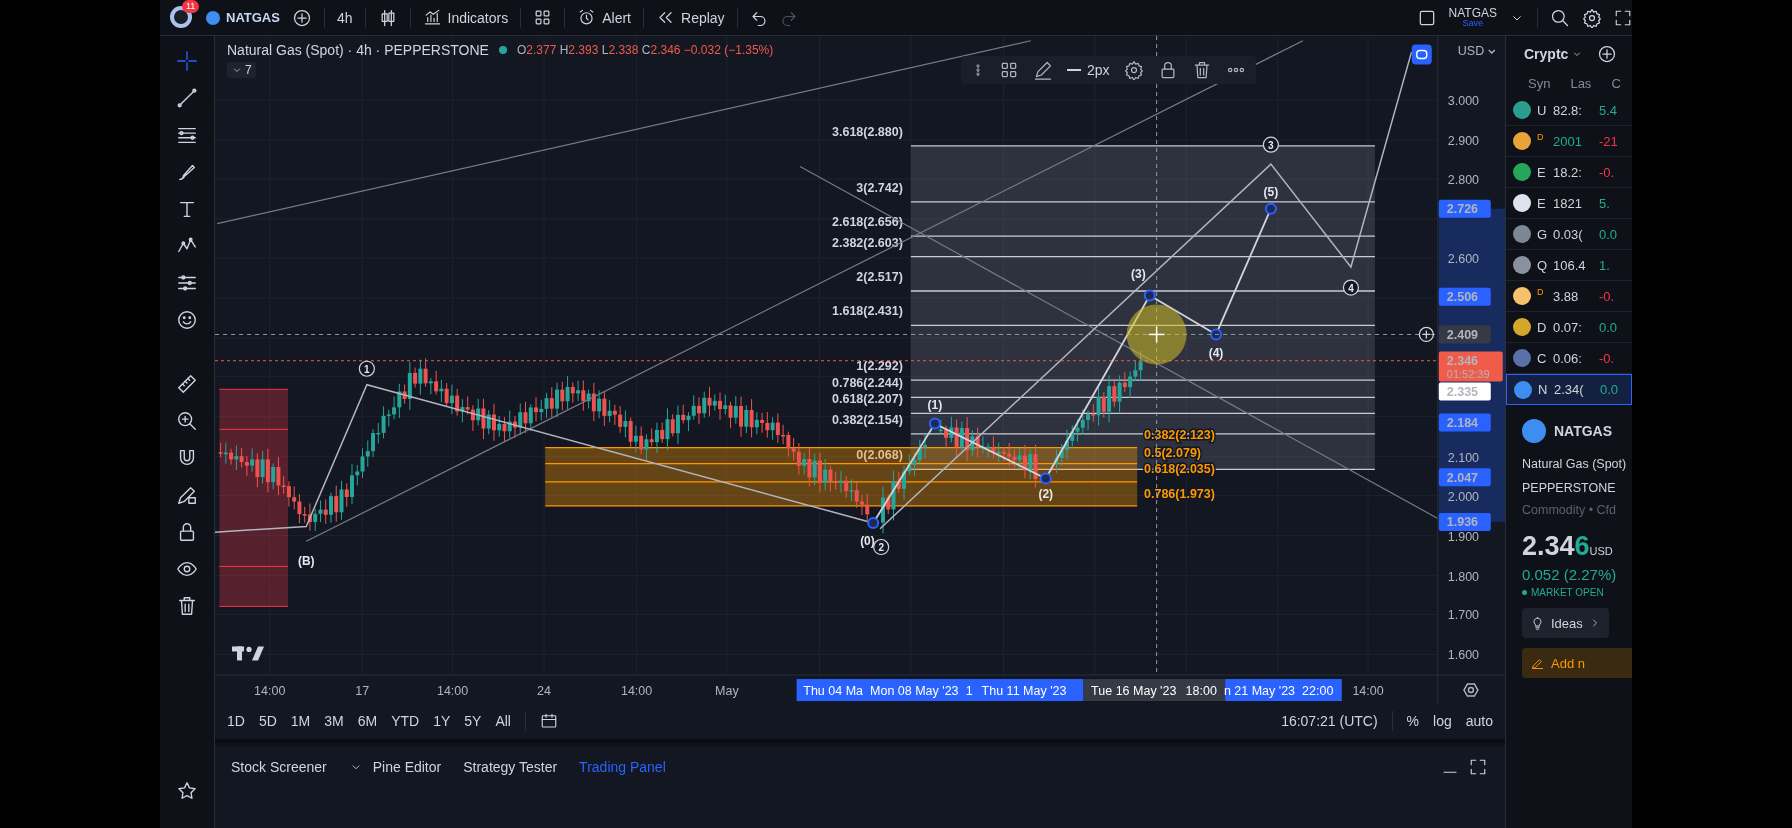 The width and height of the screenshot is (1792, 828). What do you see at coordinates (1470, 366) in the screenshot?
I see `price-label: 2.346 01:52:39` at bounding box center [1470, 366].